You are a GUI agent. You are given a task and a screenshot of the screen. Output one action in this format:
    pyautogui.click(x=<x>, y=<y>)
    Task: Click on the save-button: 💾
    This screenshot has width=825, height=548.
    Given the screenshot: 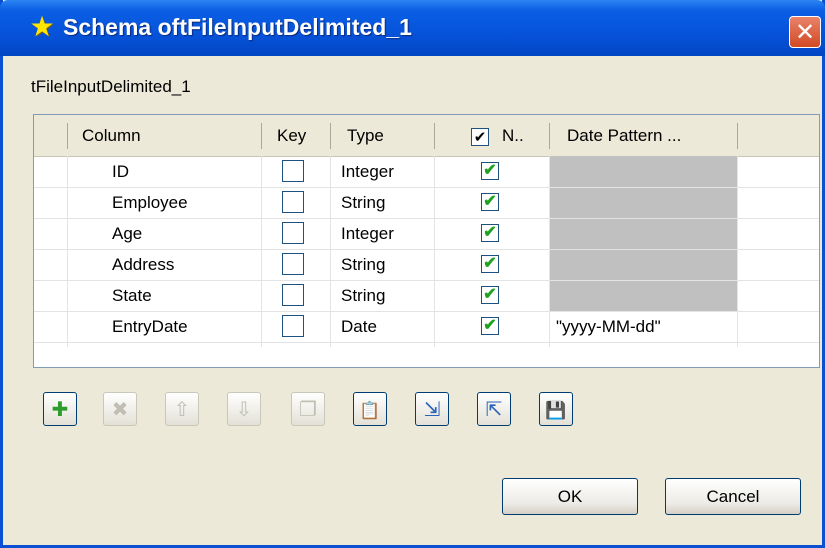 What is the action you would take?
    pyautogui.click(x=556, y=409)
    